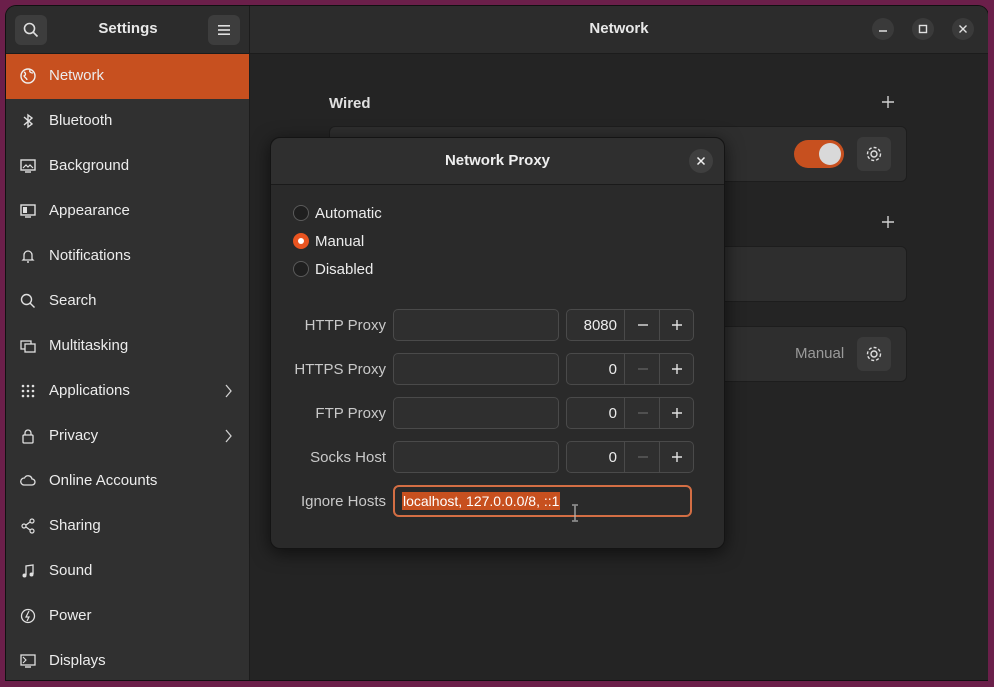 The height and width of the screenshot is (687, 994). What do you see at coordinates (127, 571) in the screenshot?
I see `sidebar-item-sound: Sound` at bounding box center [127, 571].